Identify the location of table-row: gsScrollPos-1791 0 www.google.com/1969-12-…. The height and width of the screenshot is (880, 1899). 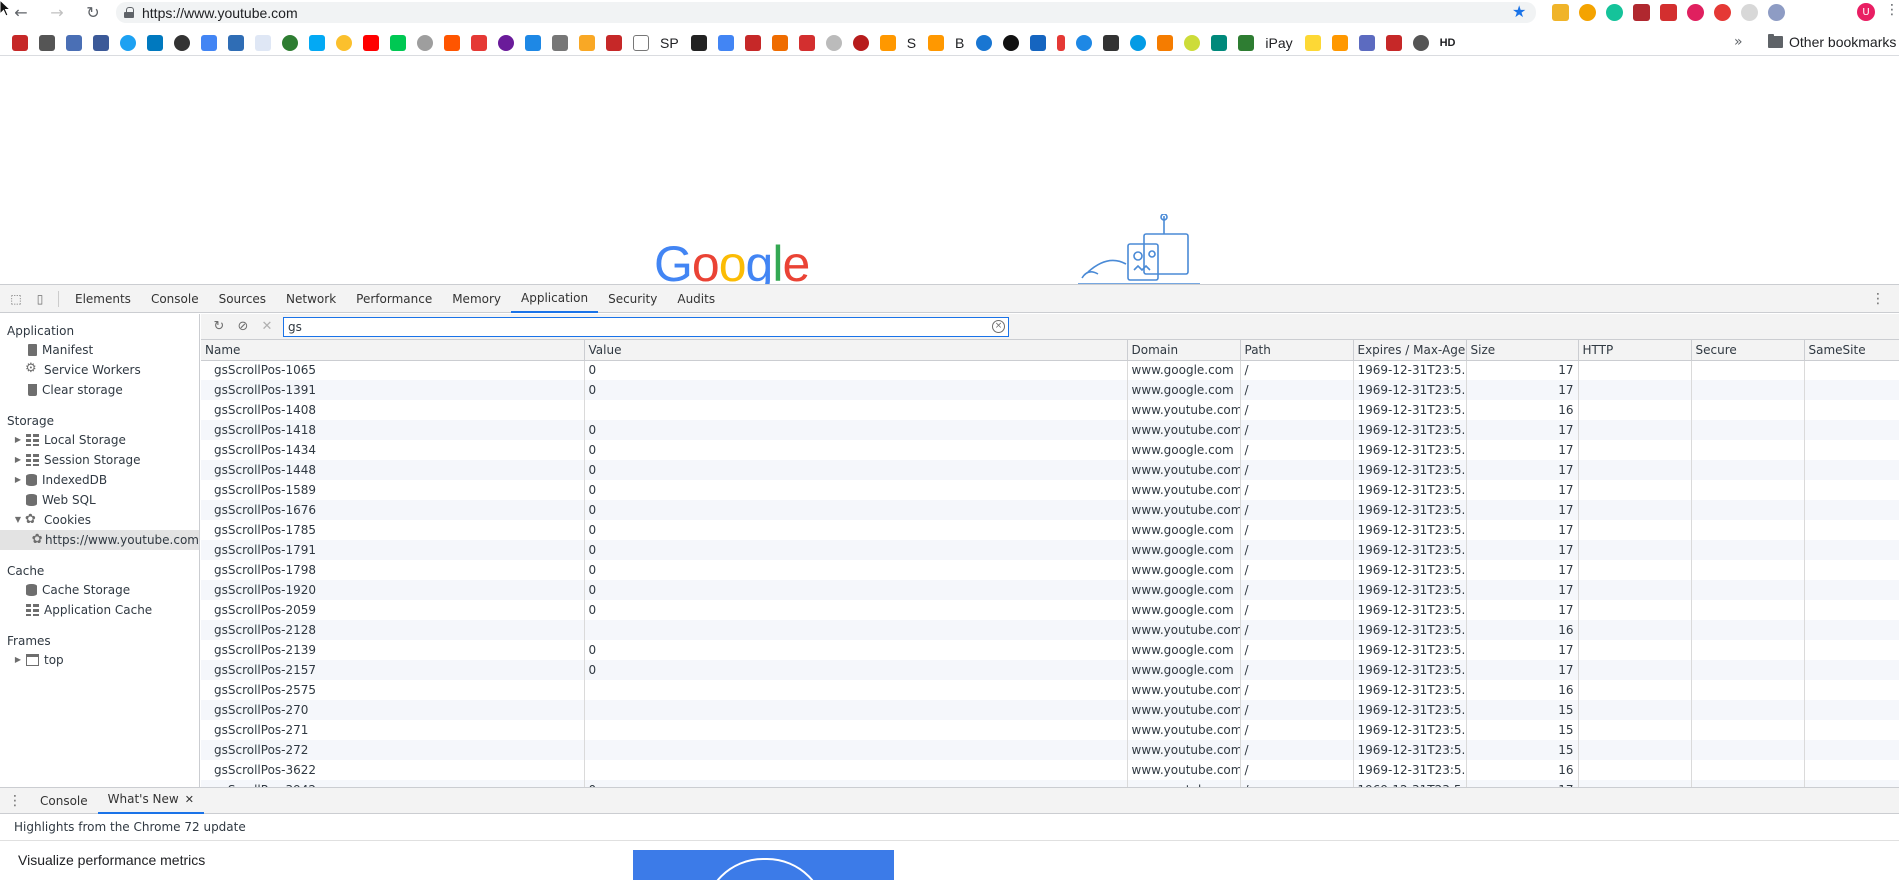
(1050, 550).